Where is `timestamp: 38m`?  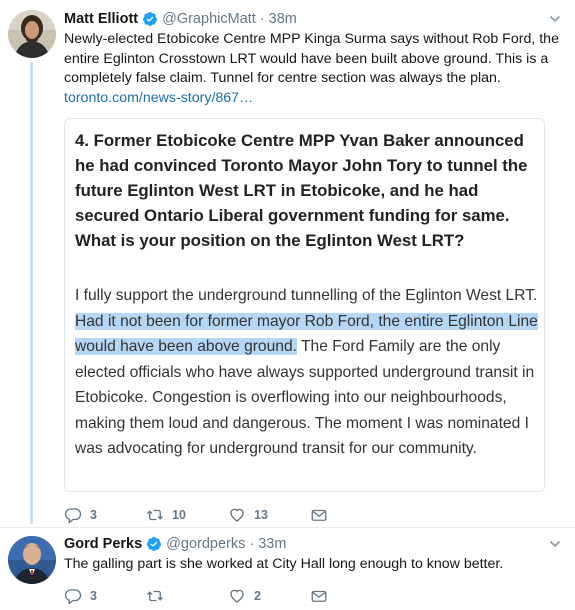 timestamp: 38m is located at coordinates (283, 19).